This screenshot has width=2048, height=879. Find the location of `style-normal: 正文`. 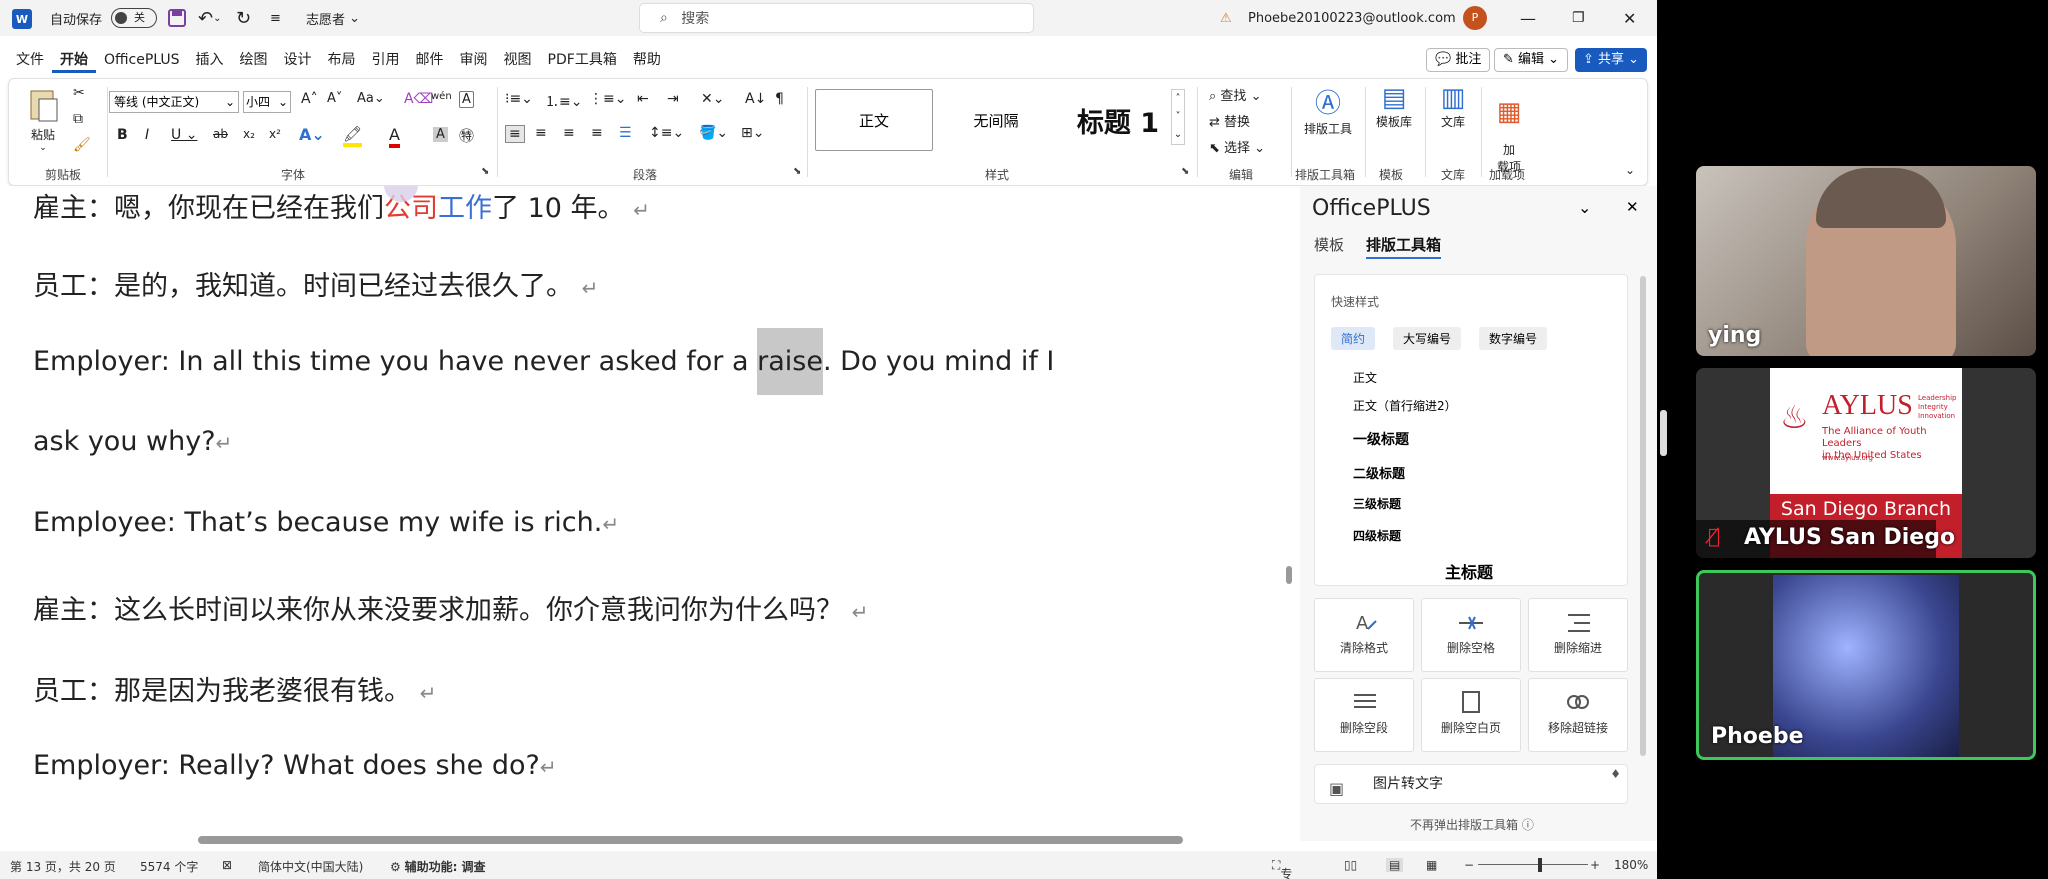

style-normal: 正文 is located at coordinates (874, 120).